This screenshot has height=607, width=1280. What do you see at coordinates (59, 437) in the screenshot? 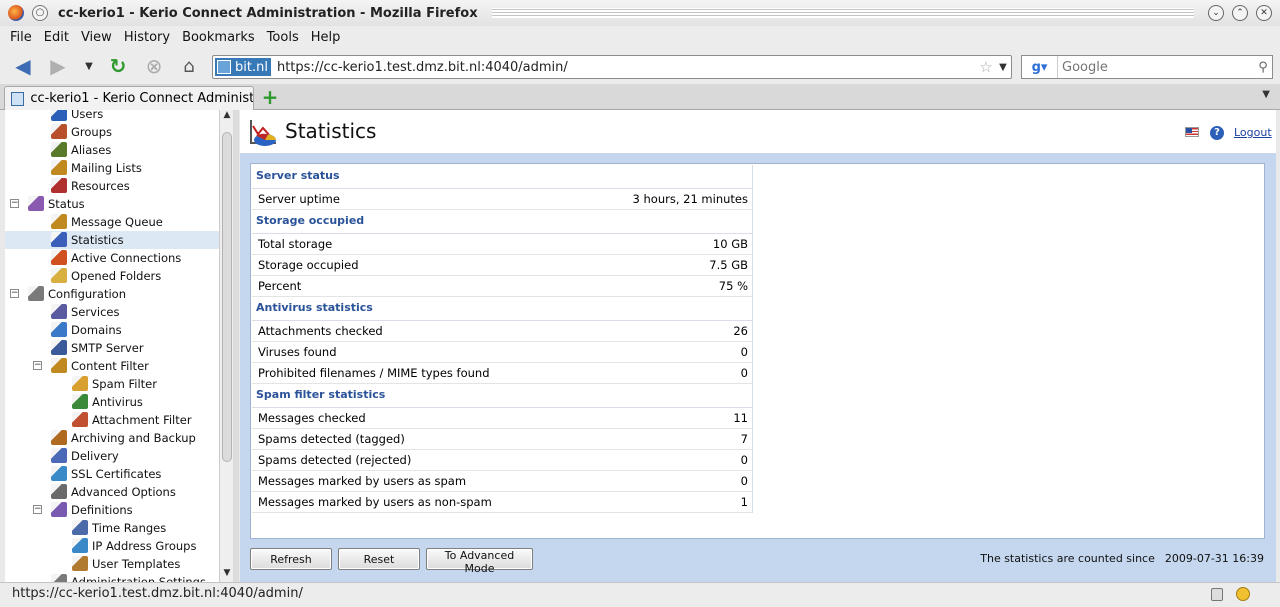
I see `archiving-icon` at bounding box center [59, 437].